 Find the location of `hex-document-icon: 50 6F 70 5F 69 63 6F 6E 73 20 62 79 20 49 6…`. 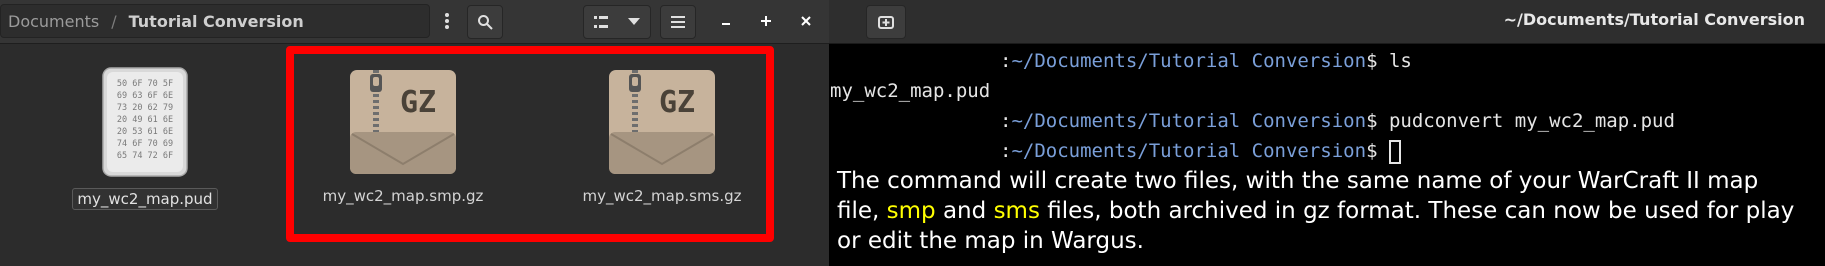

hex-document-icon: 50 6F 70 5F 69 63 6F 6E 73 20 62 79 20 49 6… is located at coordinates (145, 122).